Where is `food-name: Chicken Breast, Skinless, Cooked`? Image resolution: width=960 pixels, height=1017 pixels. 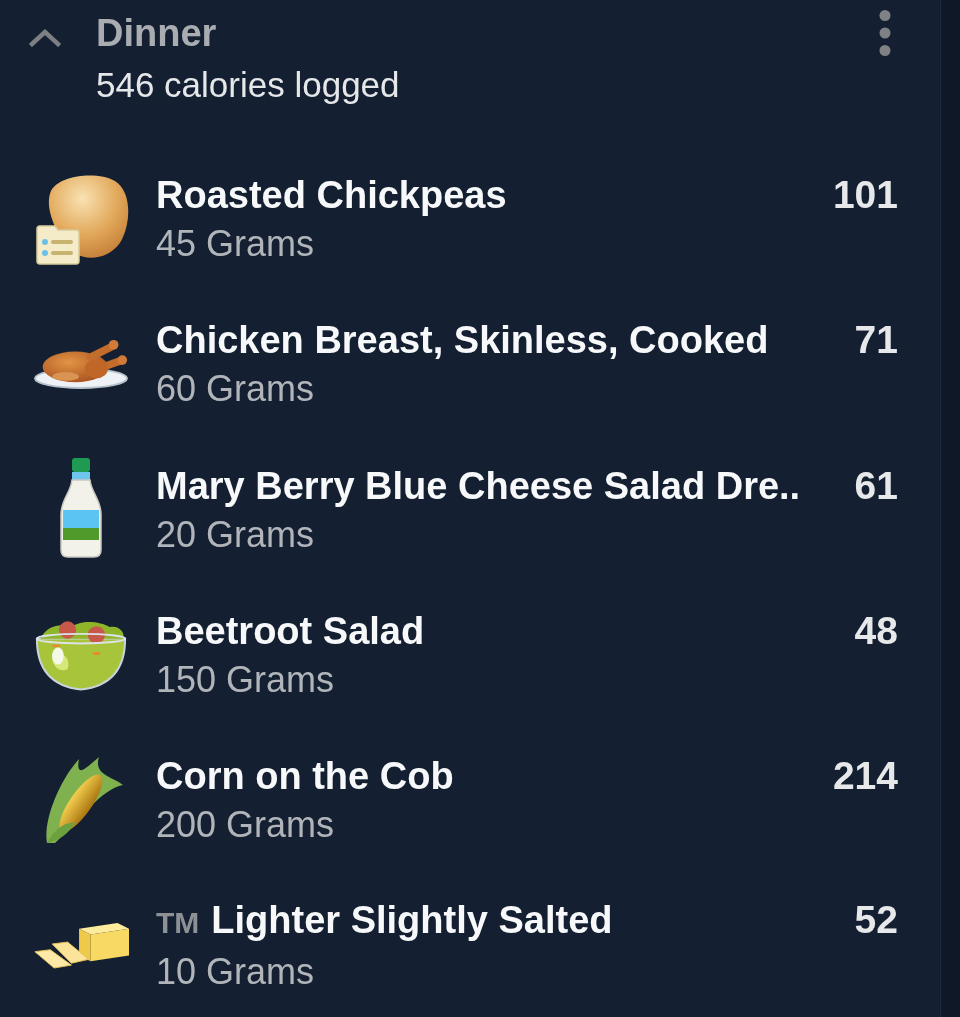 food-name: Chicken Breast, Skinless, Cooked is located at coordinates (462, 341).